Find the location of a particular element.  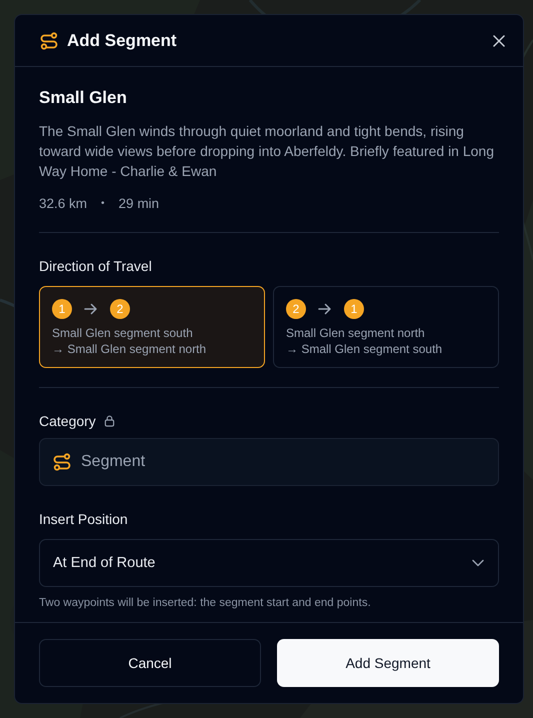

segment-name: Small Glen is located at coordinates (83, 98).